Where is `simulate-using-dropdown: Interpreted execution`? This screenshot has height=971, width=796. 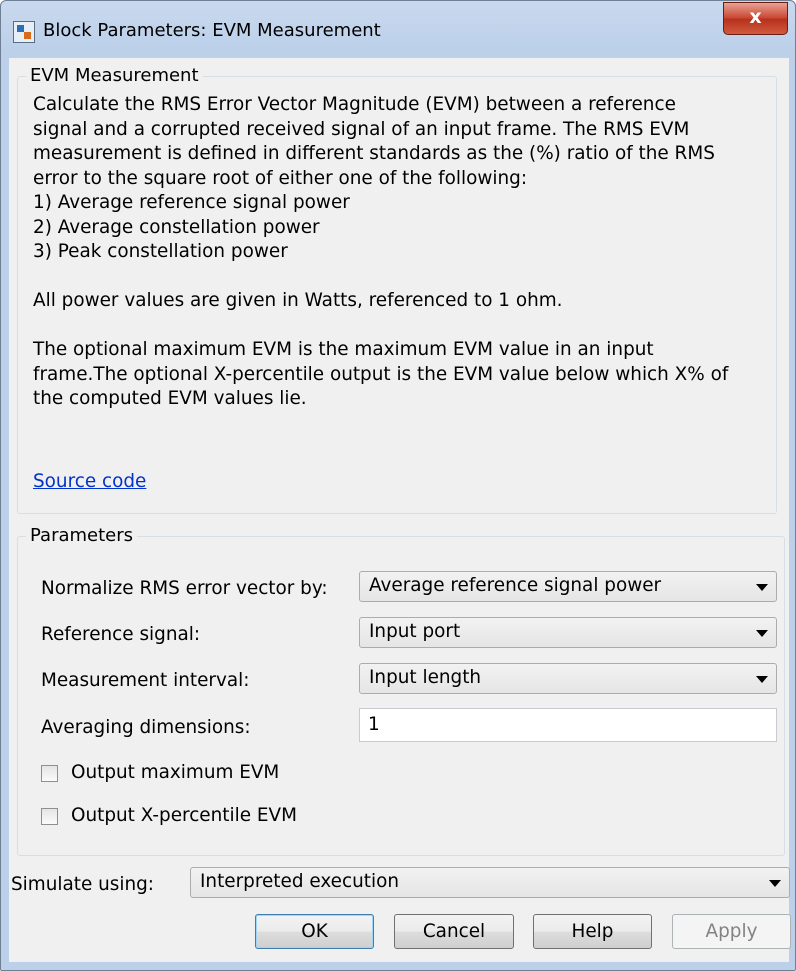
simulate-using-dropdown: Interpreted execution is located at coordinates (490, 882).